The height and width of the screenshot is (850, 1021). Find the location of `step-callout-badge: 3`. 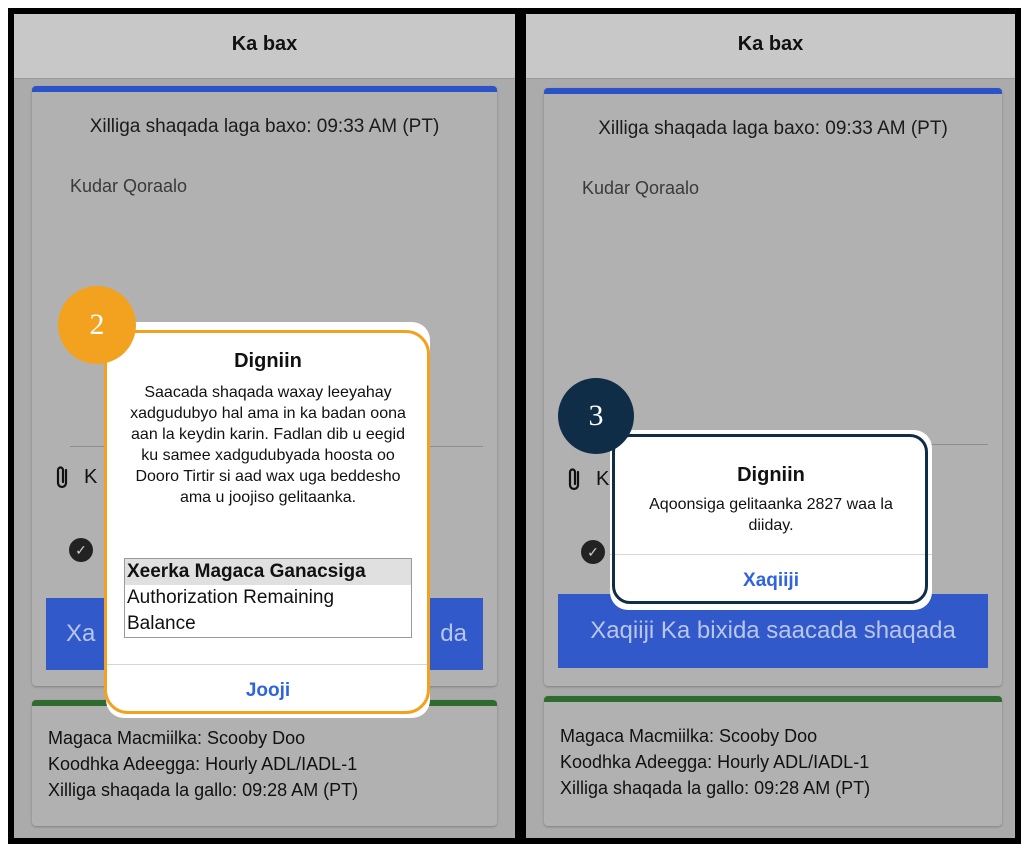

step-callout-badge: 3 is located at coordinates (596, 416).